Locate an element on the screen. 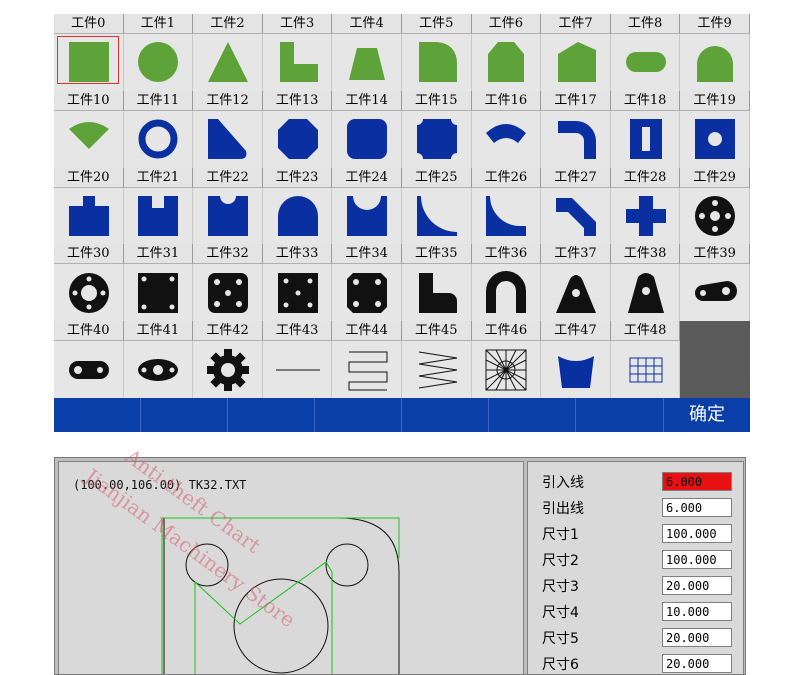  workpiece-item: 工件24 is located at coordinates (367, 206).